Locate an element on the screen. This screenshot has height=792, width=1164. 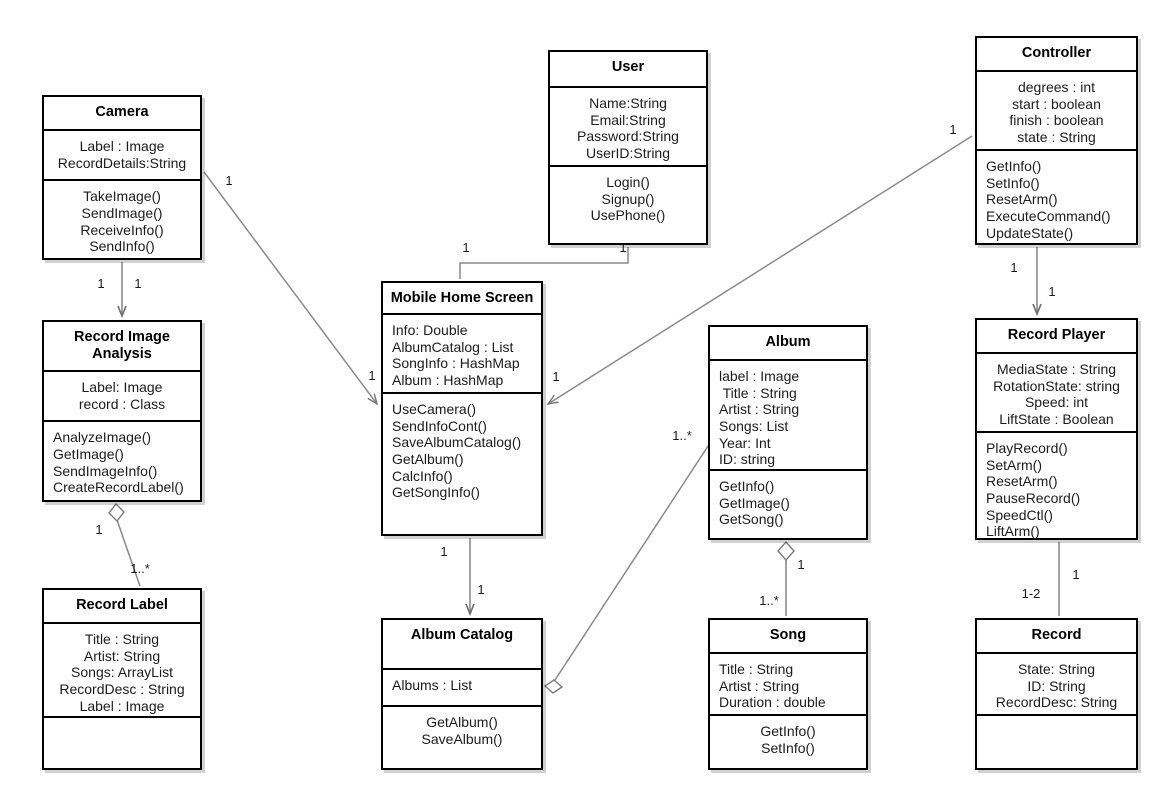
class-attributes-camera: Label : Image RecordDetails:String is located at coordinates (122, 156).